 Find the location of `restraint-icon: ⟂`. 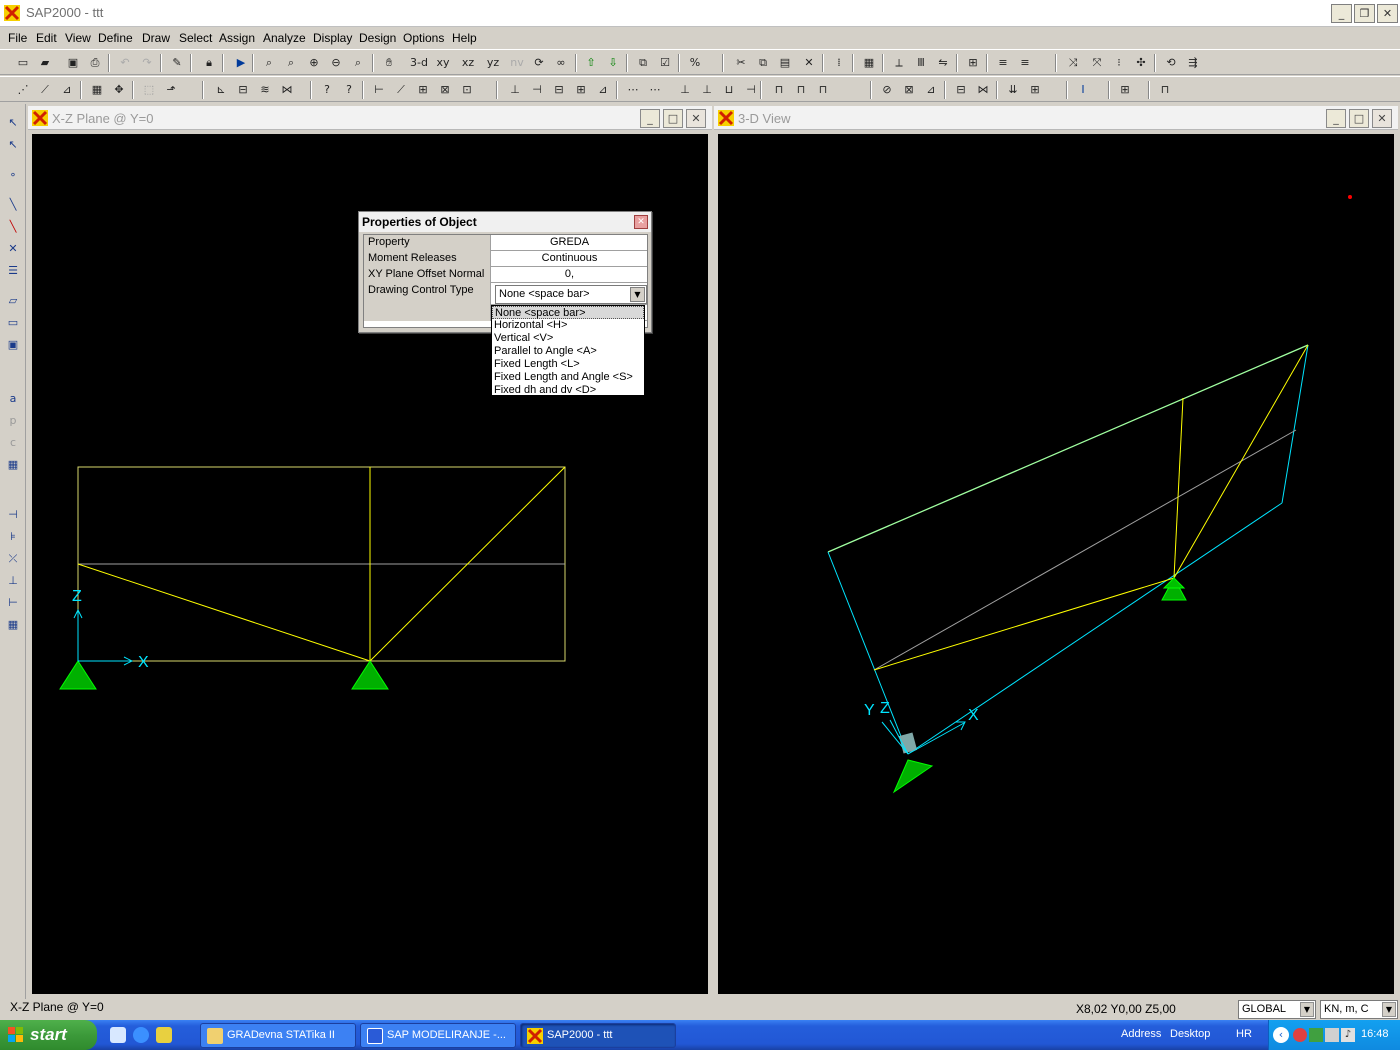

restraint-icon: ⟂ is located at coordinates (899, 63).